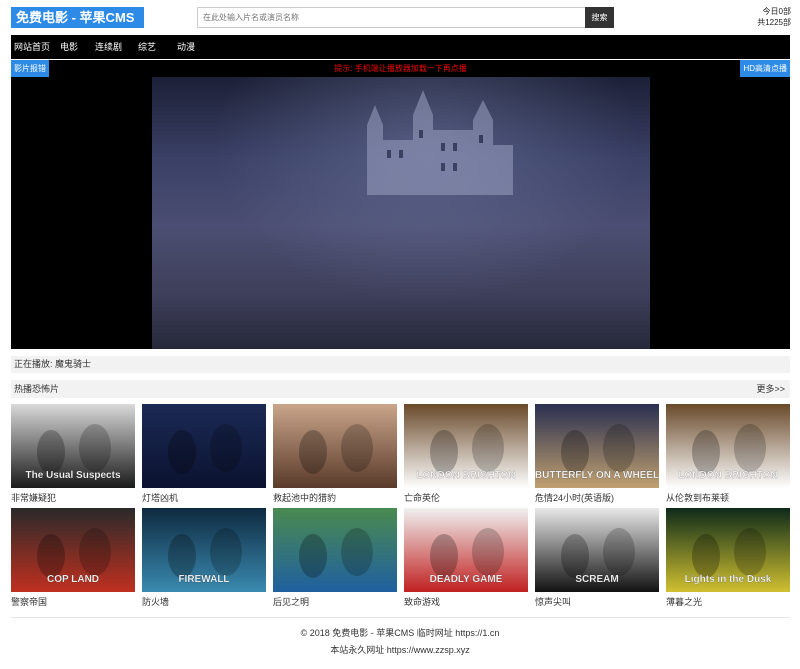 The height and width of the screenshot is (669, 800). I want to click on movie-card: COP LAND 警察帝国, so click(73, 558).